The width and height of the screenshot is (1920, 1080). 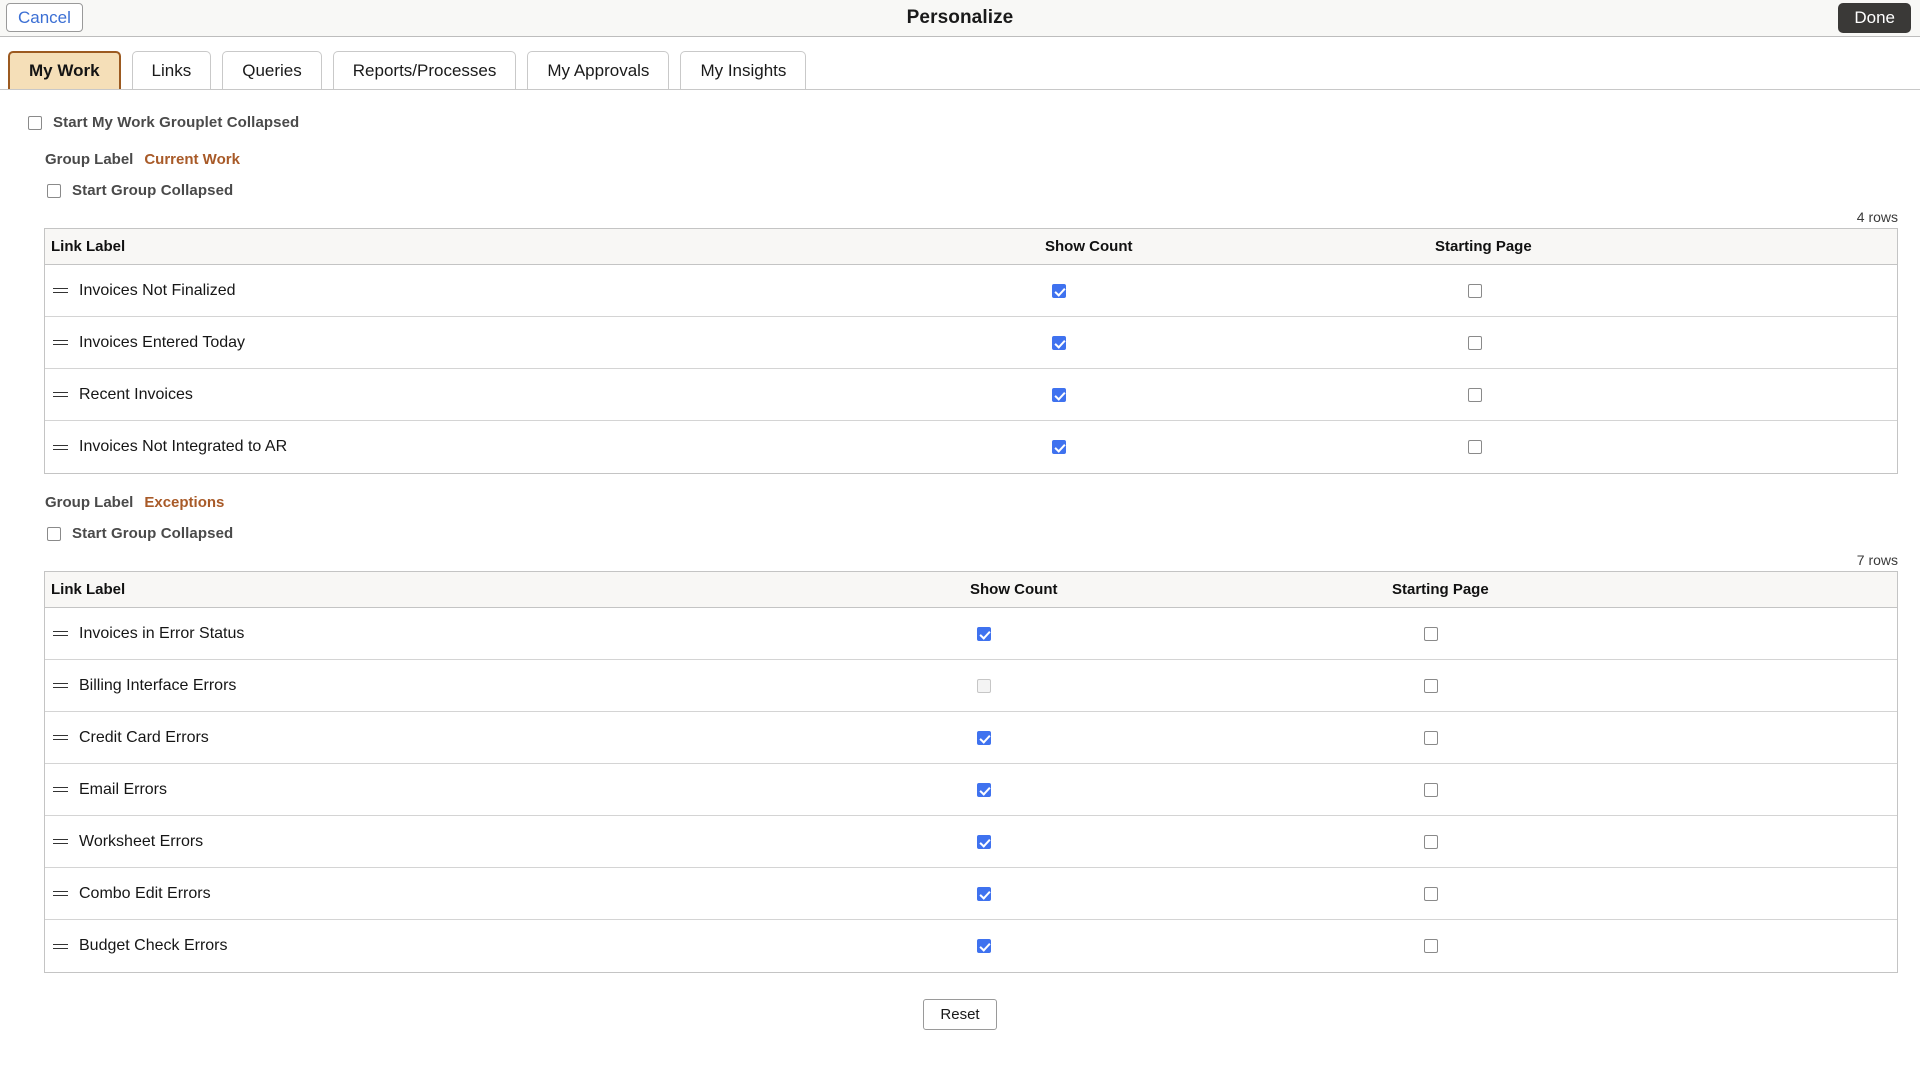 What do you see at coordinates (971, 343) in the screenshot?
I see `table-row: Invoices Entered Today` at bounding box center [971, 343].